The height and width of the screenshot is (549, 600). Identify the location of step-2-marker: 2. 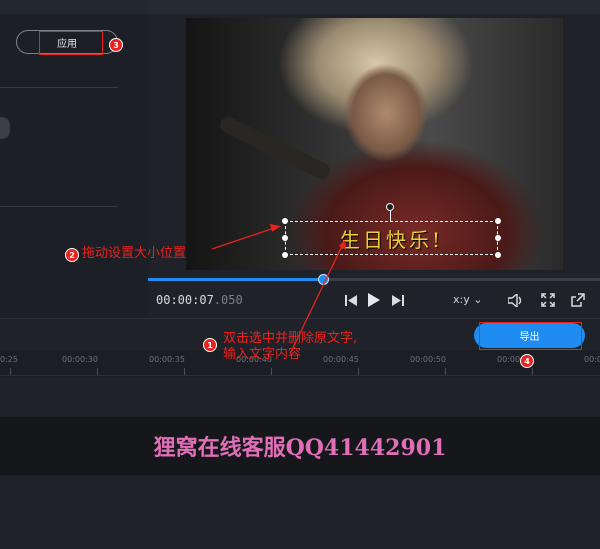
(72, 255).